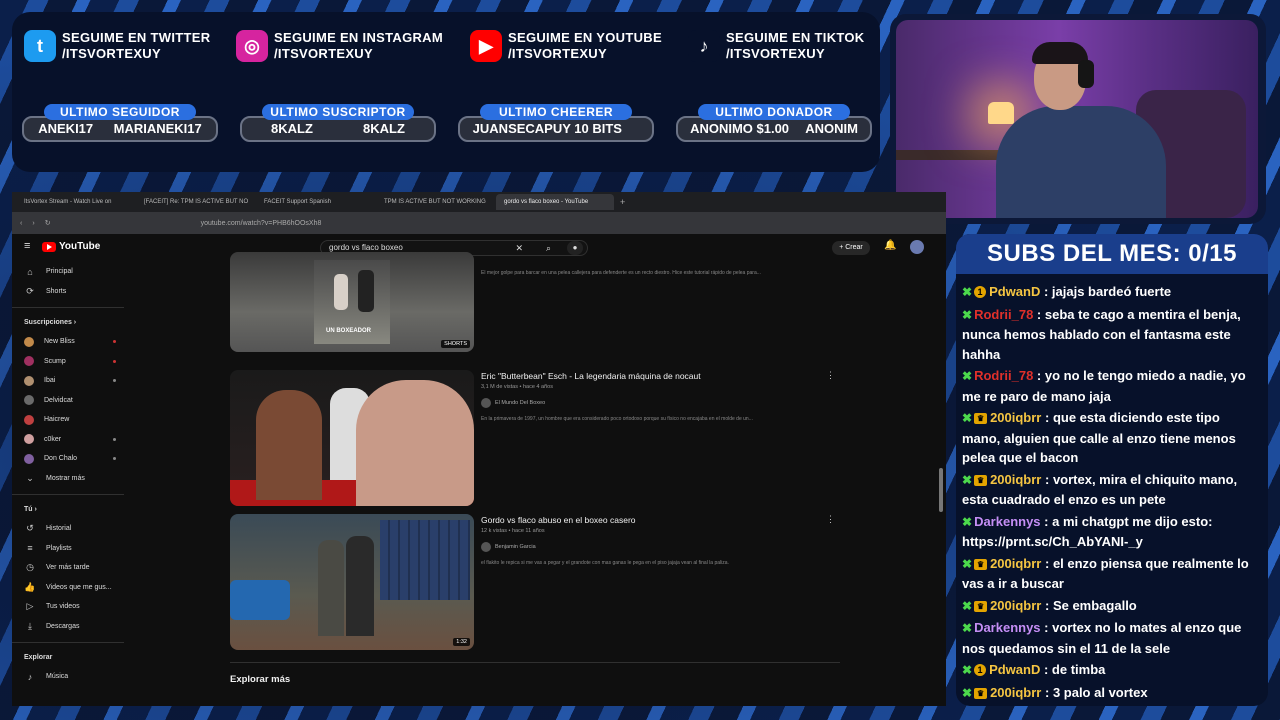  Describe the element at coordinates (30, 567) in the screenshot. I see `watch-later-icon: ◷` at that location.